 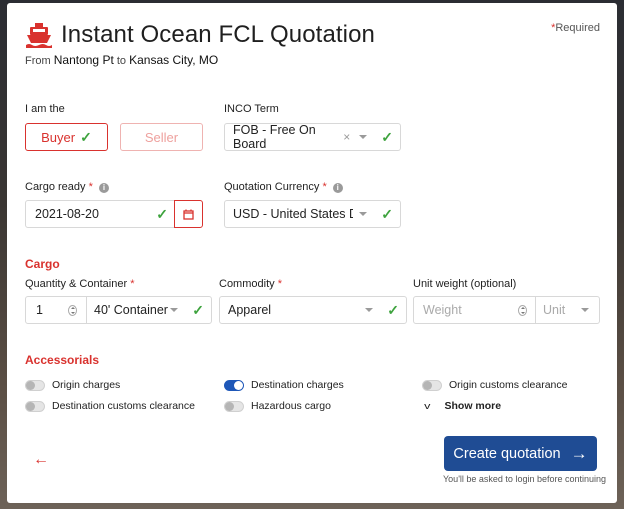 I want to click on title-row: Instant Ocean FCL Quotation, so click(x=200, y=35).